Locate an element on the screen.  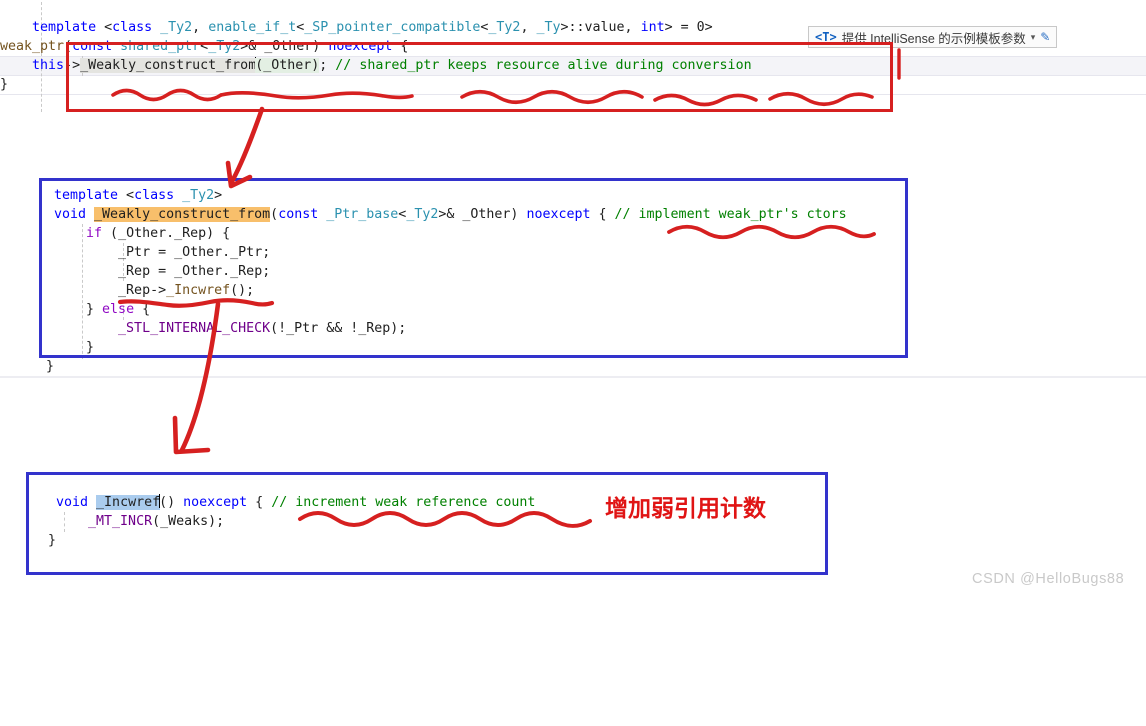
pencil-edit-icon: ✎ is located at coordinates (1045, 37).